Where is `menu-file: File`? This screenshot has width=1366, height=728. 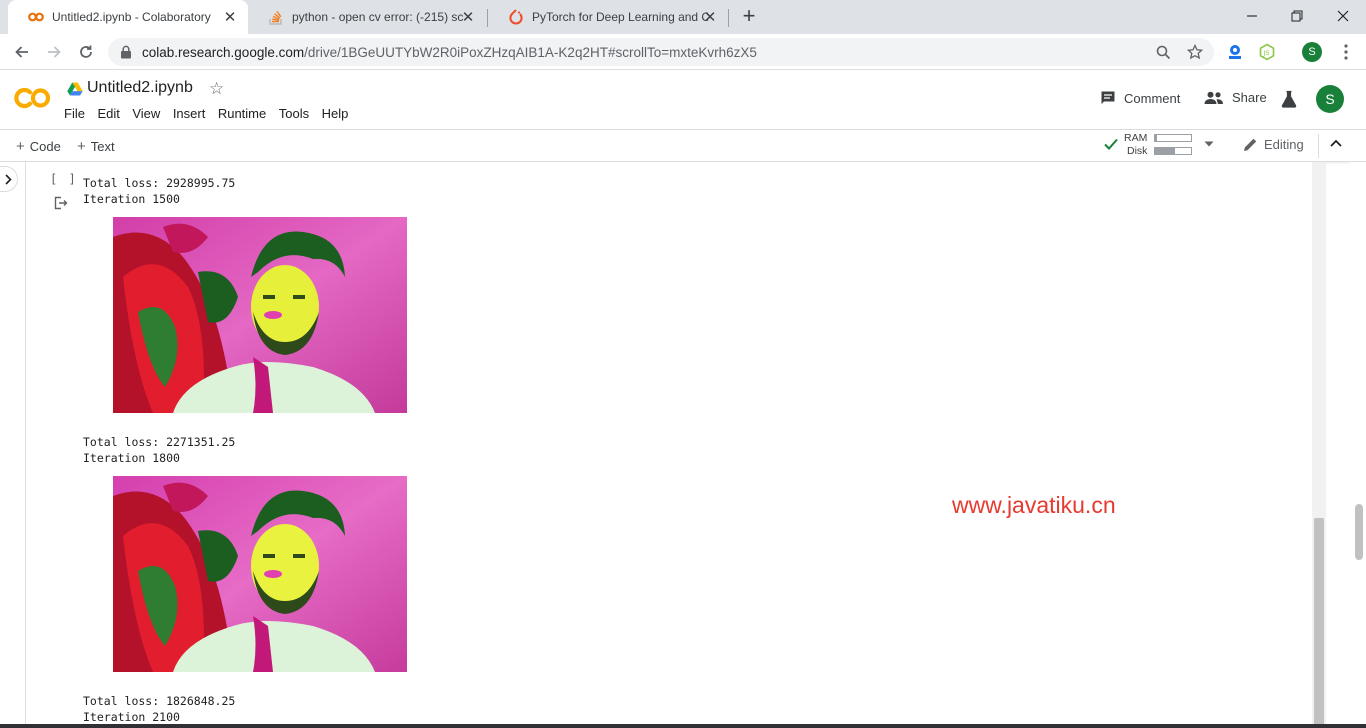
menu-file: File is located at coordinates (74, 113).